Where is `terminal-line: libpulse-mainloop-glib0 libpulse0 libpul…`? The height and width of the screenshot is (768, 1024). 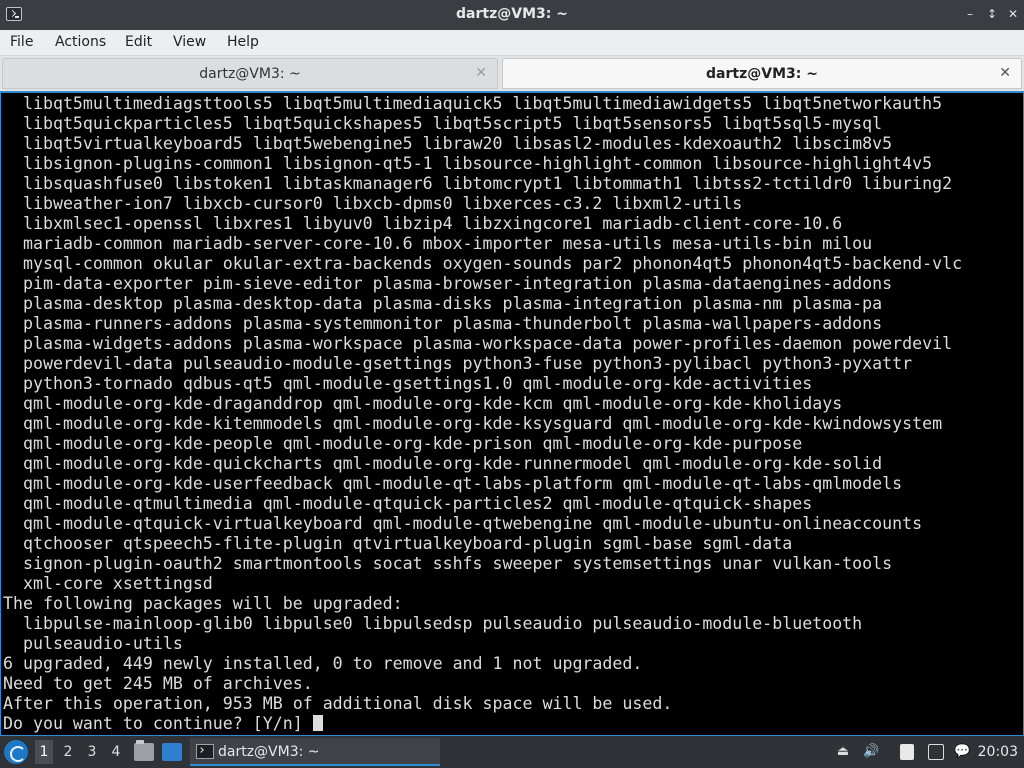 terminal-line: libpulse-mainloop-glib0 libpulse0 libpul… is located at coordinates (442, 623).